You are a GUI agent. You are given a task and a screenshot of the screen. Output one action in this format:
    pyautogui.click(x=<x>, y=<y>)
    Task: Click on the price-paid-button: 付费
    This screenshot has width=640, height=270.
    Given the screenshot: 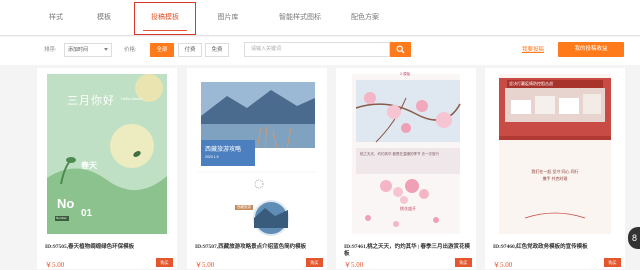 What is the action you would take?
    pyautogui.click(x=190, y=50)
    